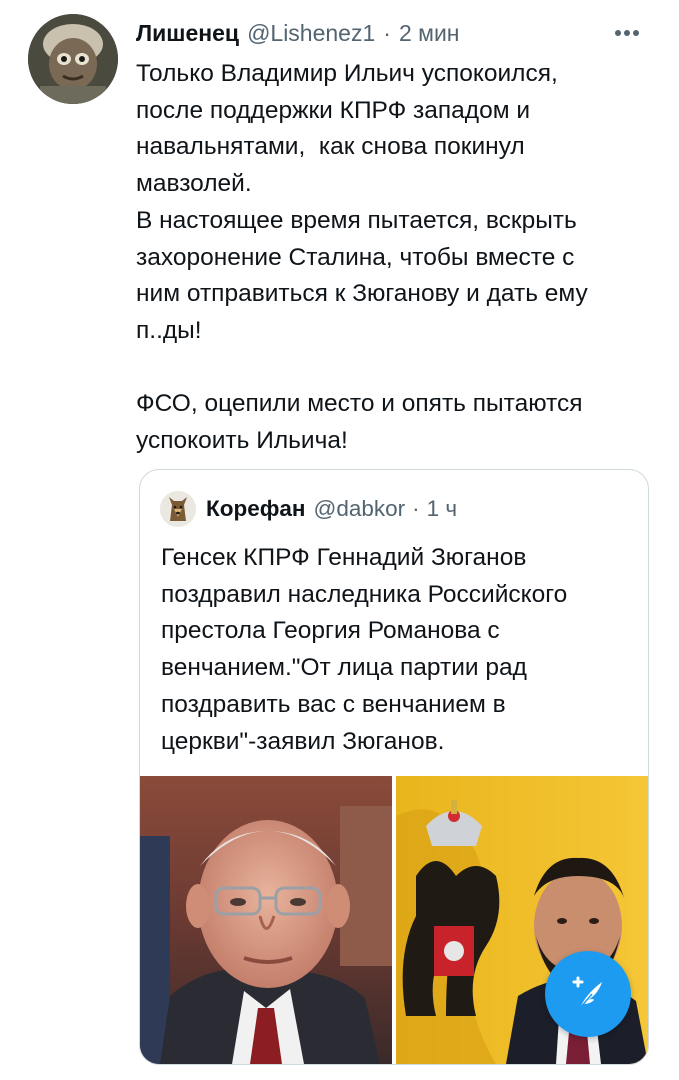  I want to click on tweet-text-line: В настоящее время пытается, вскрыть, so click(356, 220).